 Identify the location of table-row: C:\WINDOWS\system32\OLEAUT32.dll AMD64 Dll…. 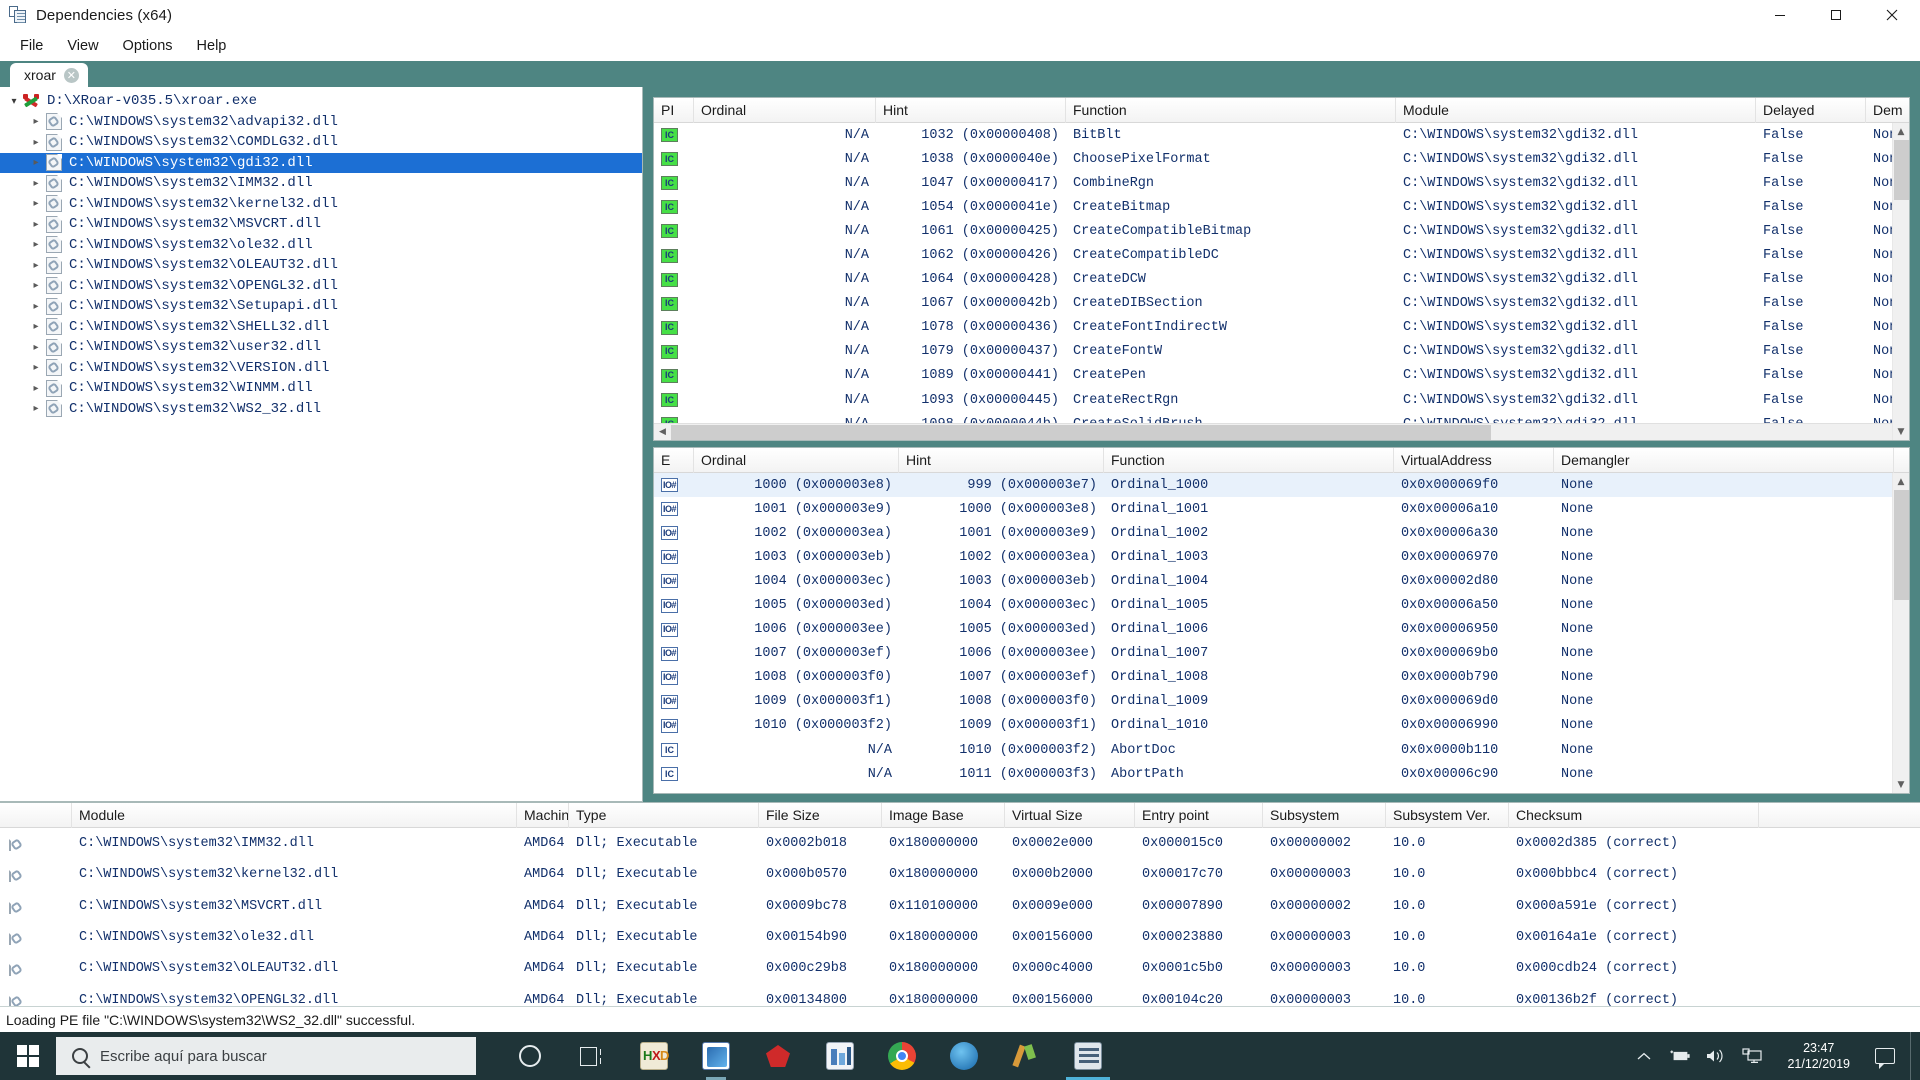
(960, 968).